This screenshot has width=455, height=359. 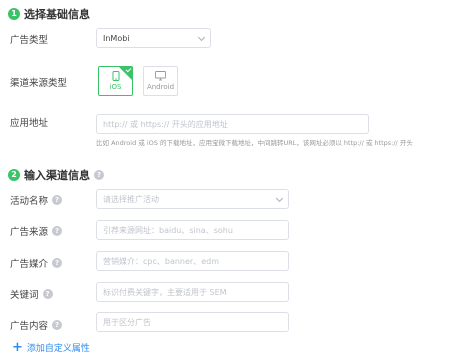 I want to click on section-title: 输入渠道信息, so click(x=57, y=175).